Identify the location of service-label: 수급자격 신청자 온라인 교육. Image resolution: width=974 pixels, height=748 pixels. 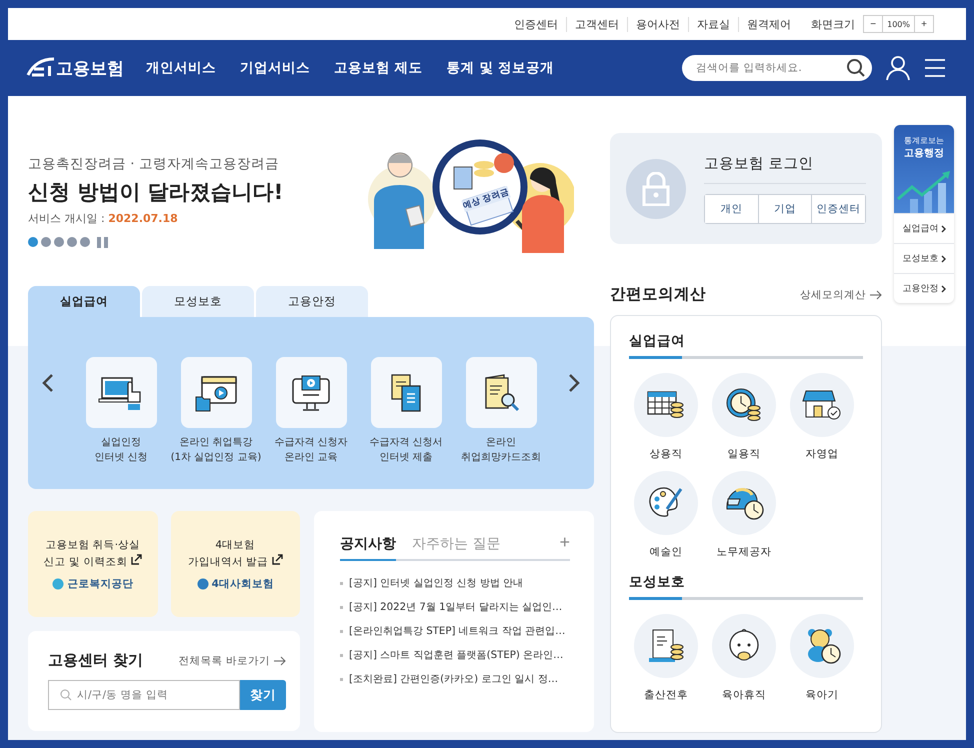
(311, 450).